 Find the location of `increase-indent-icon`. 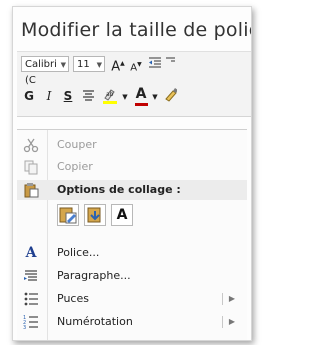

increase-indent-icon is located at coordinates (170, 65).